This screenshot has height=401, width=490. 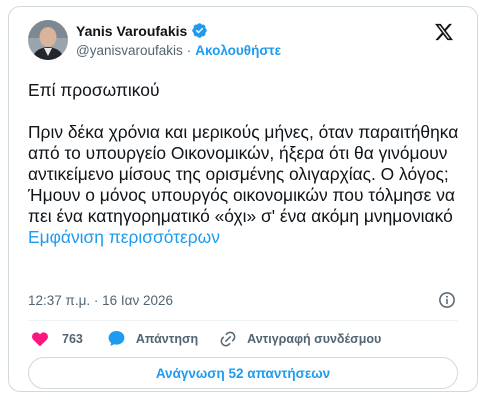 What do you see at coordinates (228, 338) in the screenshot?
I see `link-icon` at bounding box center [228, 338].